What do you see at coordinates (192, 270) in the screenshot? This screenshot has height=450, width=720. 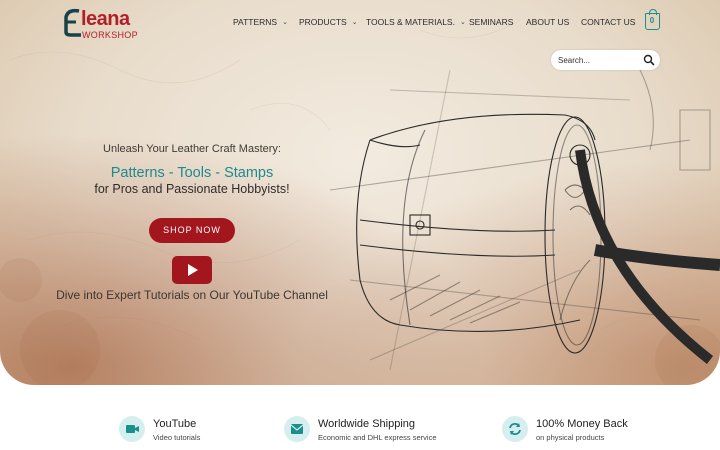 I see `youtube-play-icon` at bounding box center [192, 270].